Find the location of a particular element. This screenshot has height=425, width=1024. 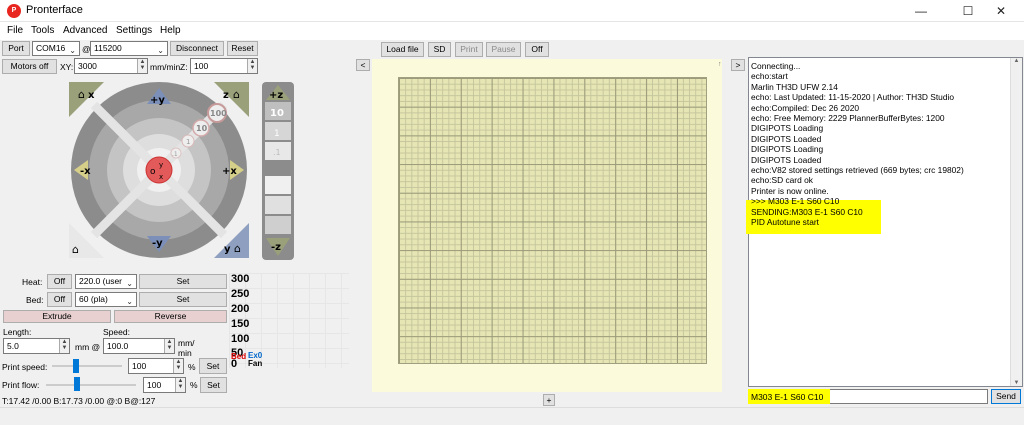

off-button: Off is located at coordinates (537, 49).